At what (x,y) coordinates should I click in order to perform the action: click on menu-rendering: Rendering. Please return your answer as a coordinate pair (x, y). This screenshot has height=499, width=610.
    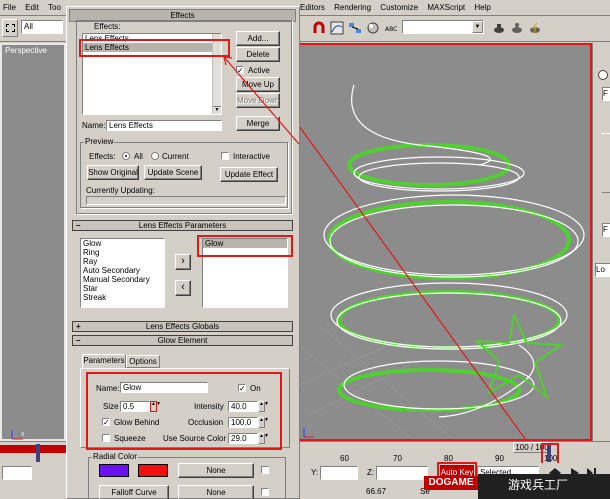
    Looking at the image, I should click on (352, 7).